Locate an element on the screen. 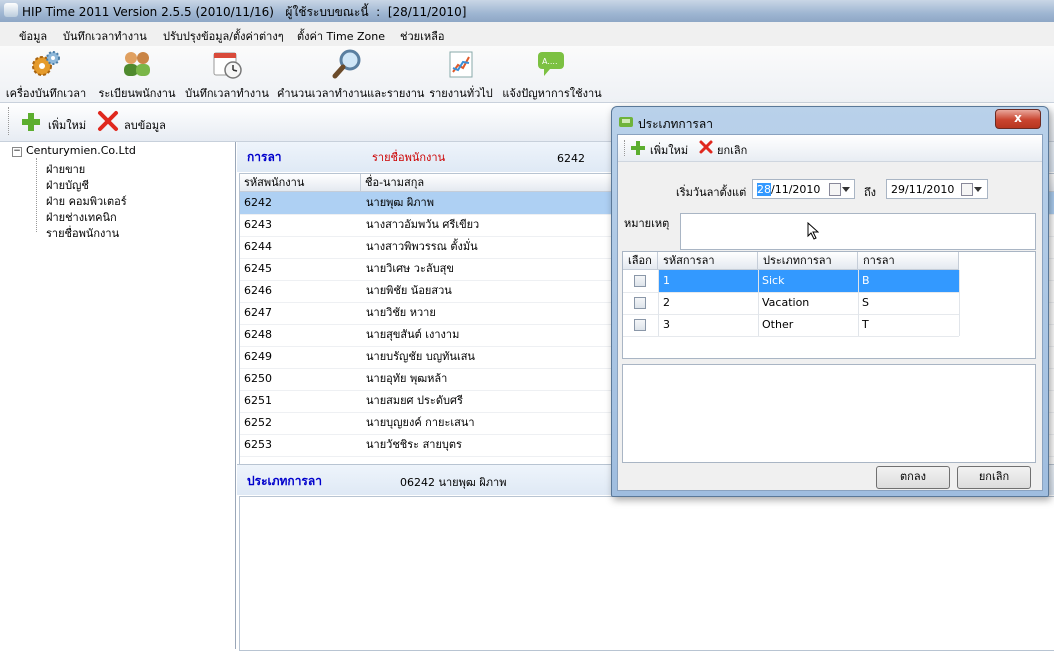 Image resolution: width=1054 pixels, height=651 pixels. menu-time-record: บันทึกเวลาทำงาน is located at coordinates (105, 36).